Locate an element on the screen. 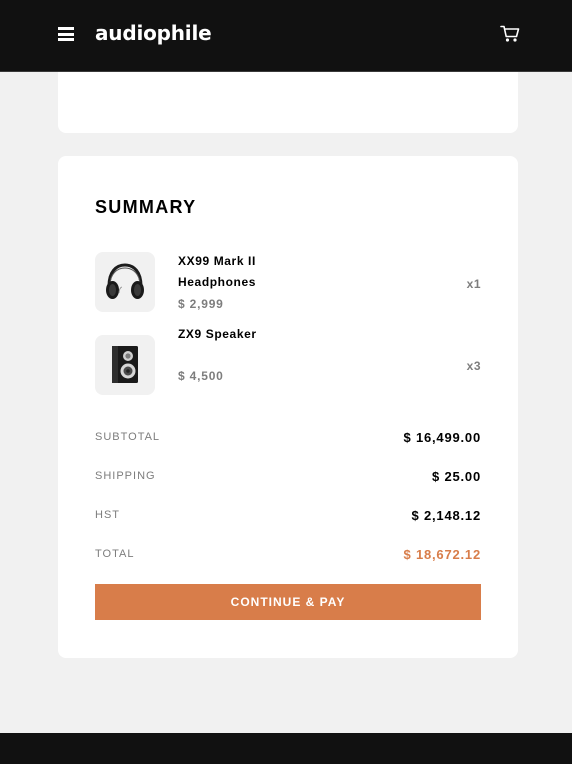 The width and height of the screenshot is (572, 764). grand-total-value: $ 18,672.12 is located at coordinates (442, 554).